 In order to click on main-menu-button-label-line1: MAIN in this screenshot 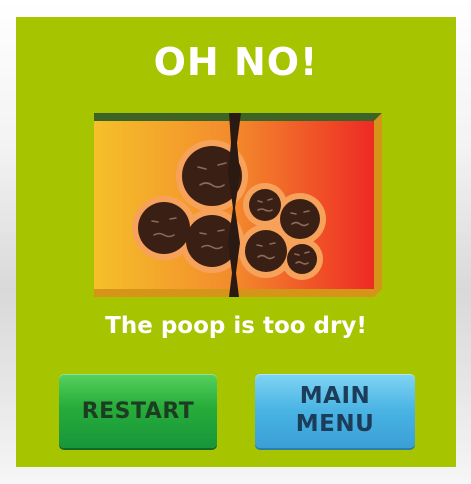, I will do `click(335, 396)`.